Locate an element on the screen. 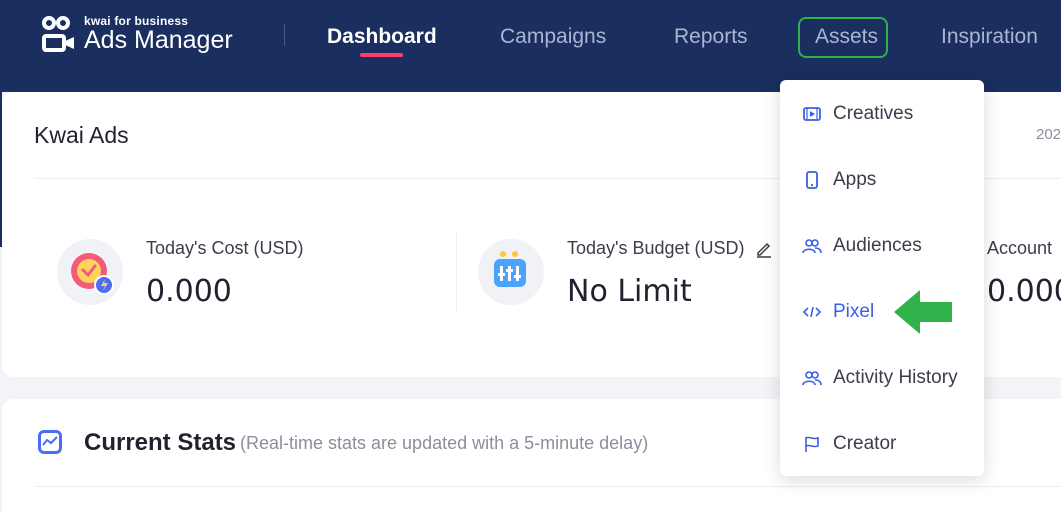  menu-item-audiences: Audiences is located at coordinates (882, 246).